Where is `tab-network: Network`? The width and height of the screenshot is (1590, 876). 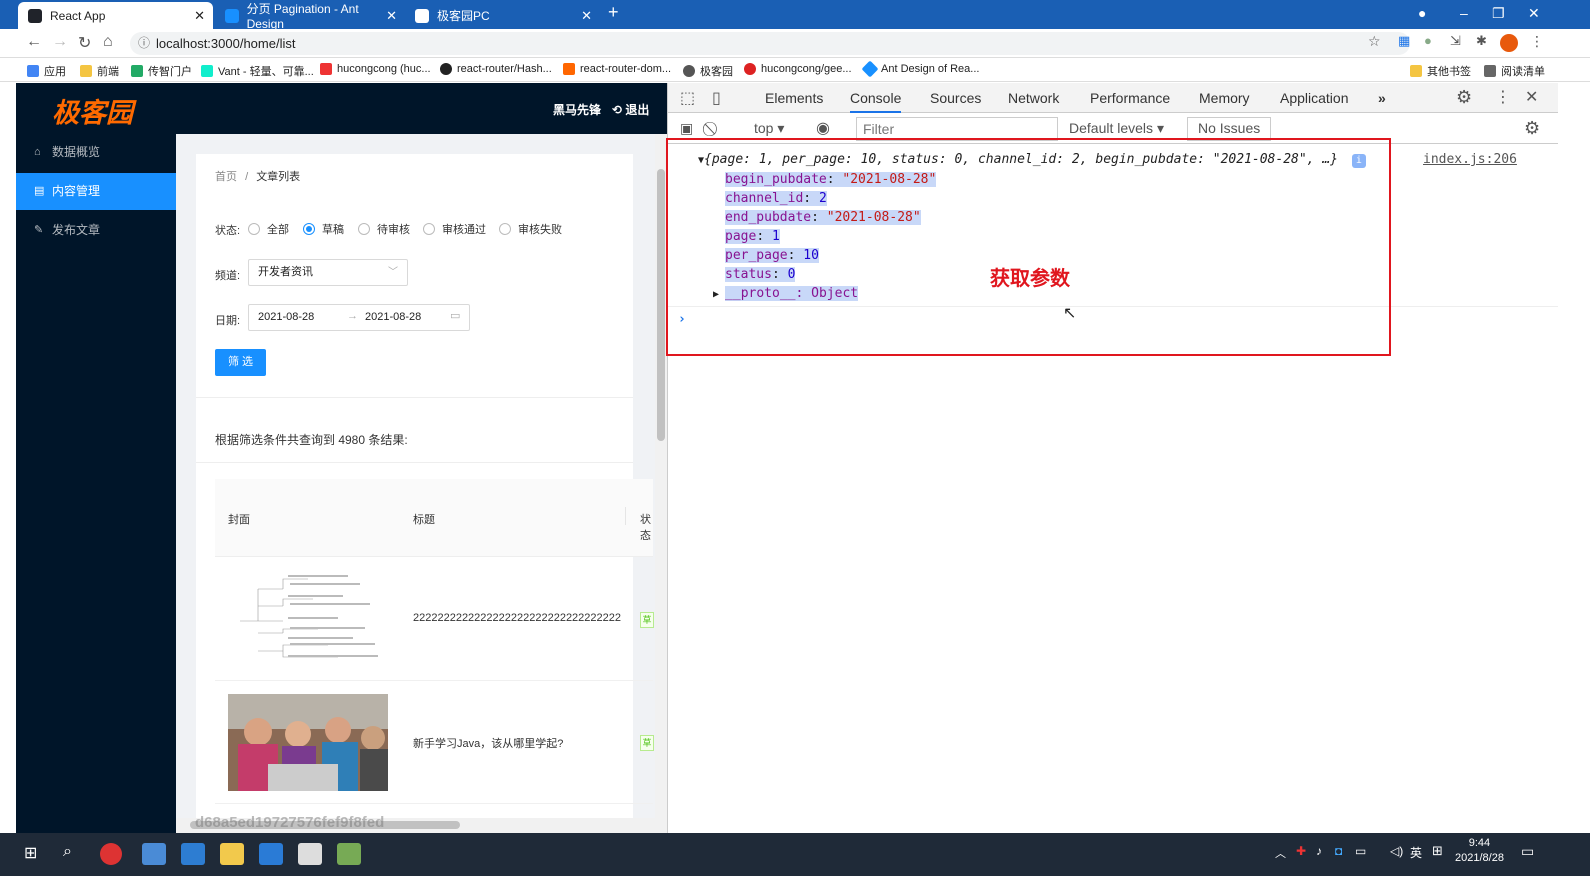 tab-network: Network is located at coordinates (1033, 98).